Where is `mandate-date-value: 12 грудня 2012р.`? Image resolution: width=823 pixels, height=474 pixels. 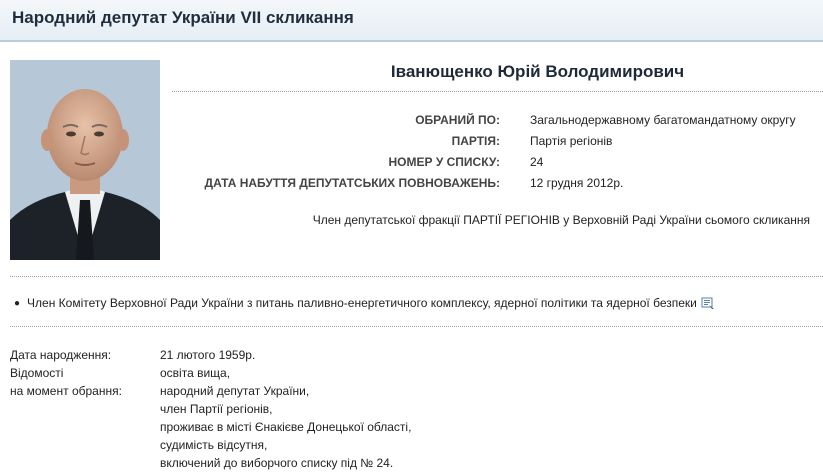 mandate-date-value: 12 грудня 2012р. is located at coordinates (577, 183).